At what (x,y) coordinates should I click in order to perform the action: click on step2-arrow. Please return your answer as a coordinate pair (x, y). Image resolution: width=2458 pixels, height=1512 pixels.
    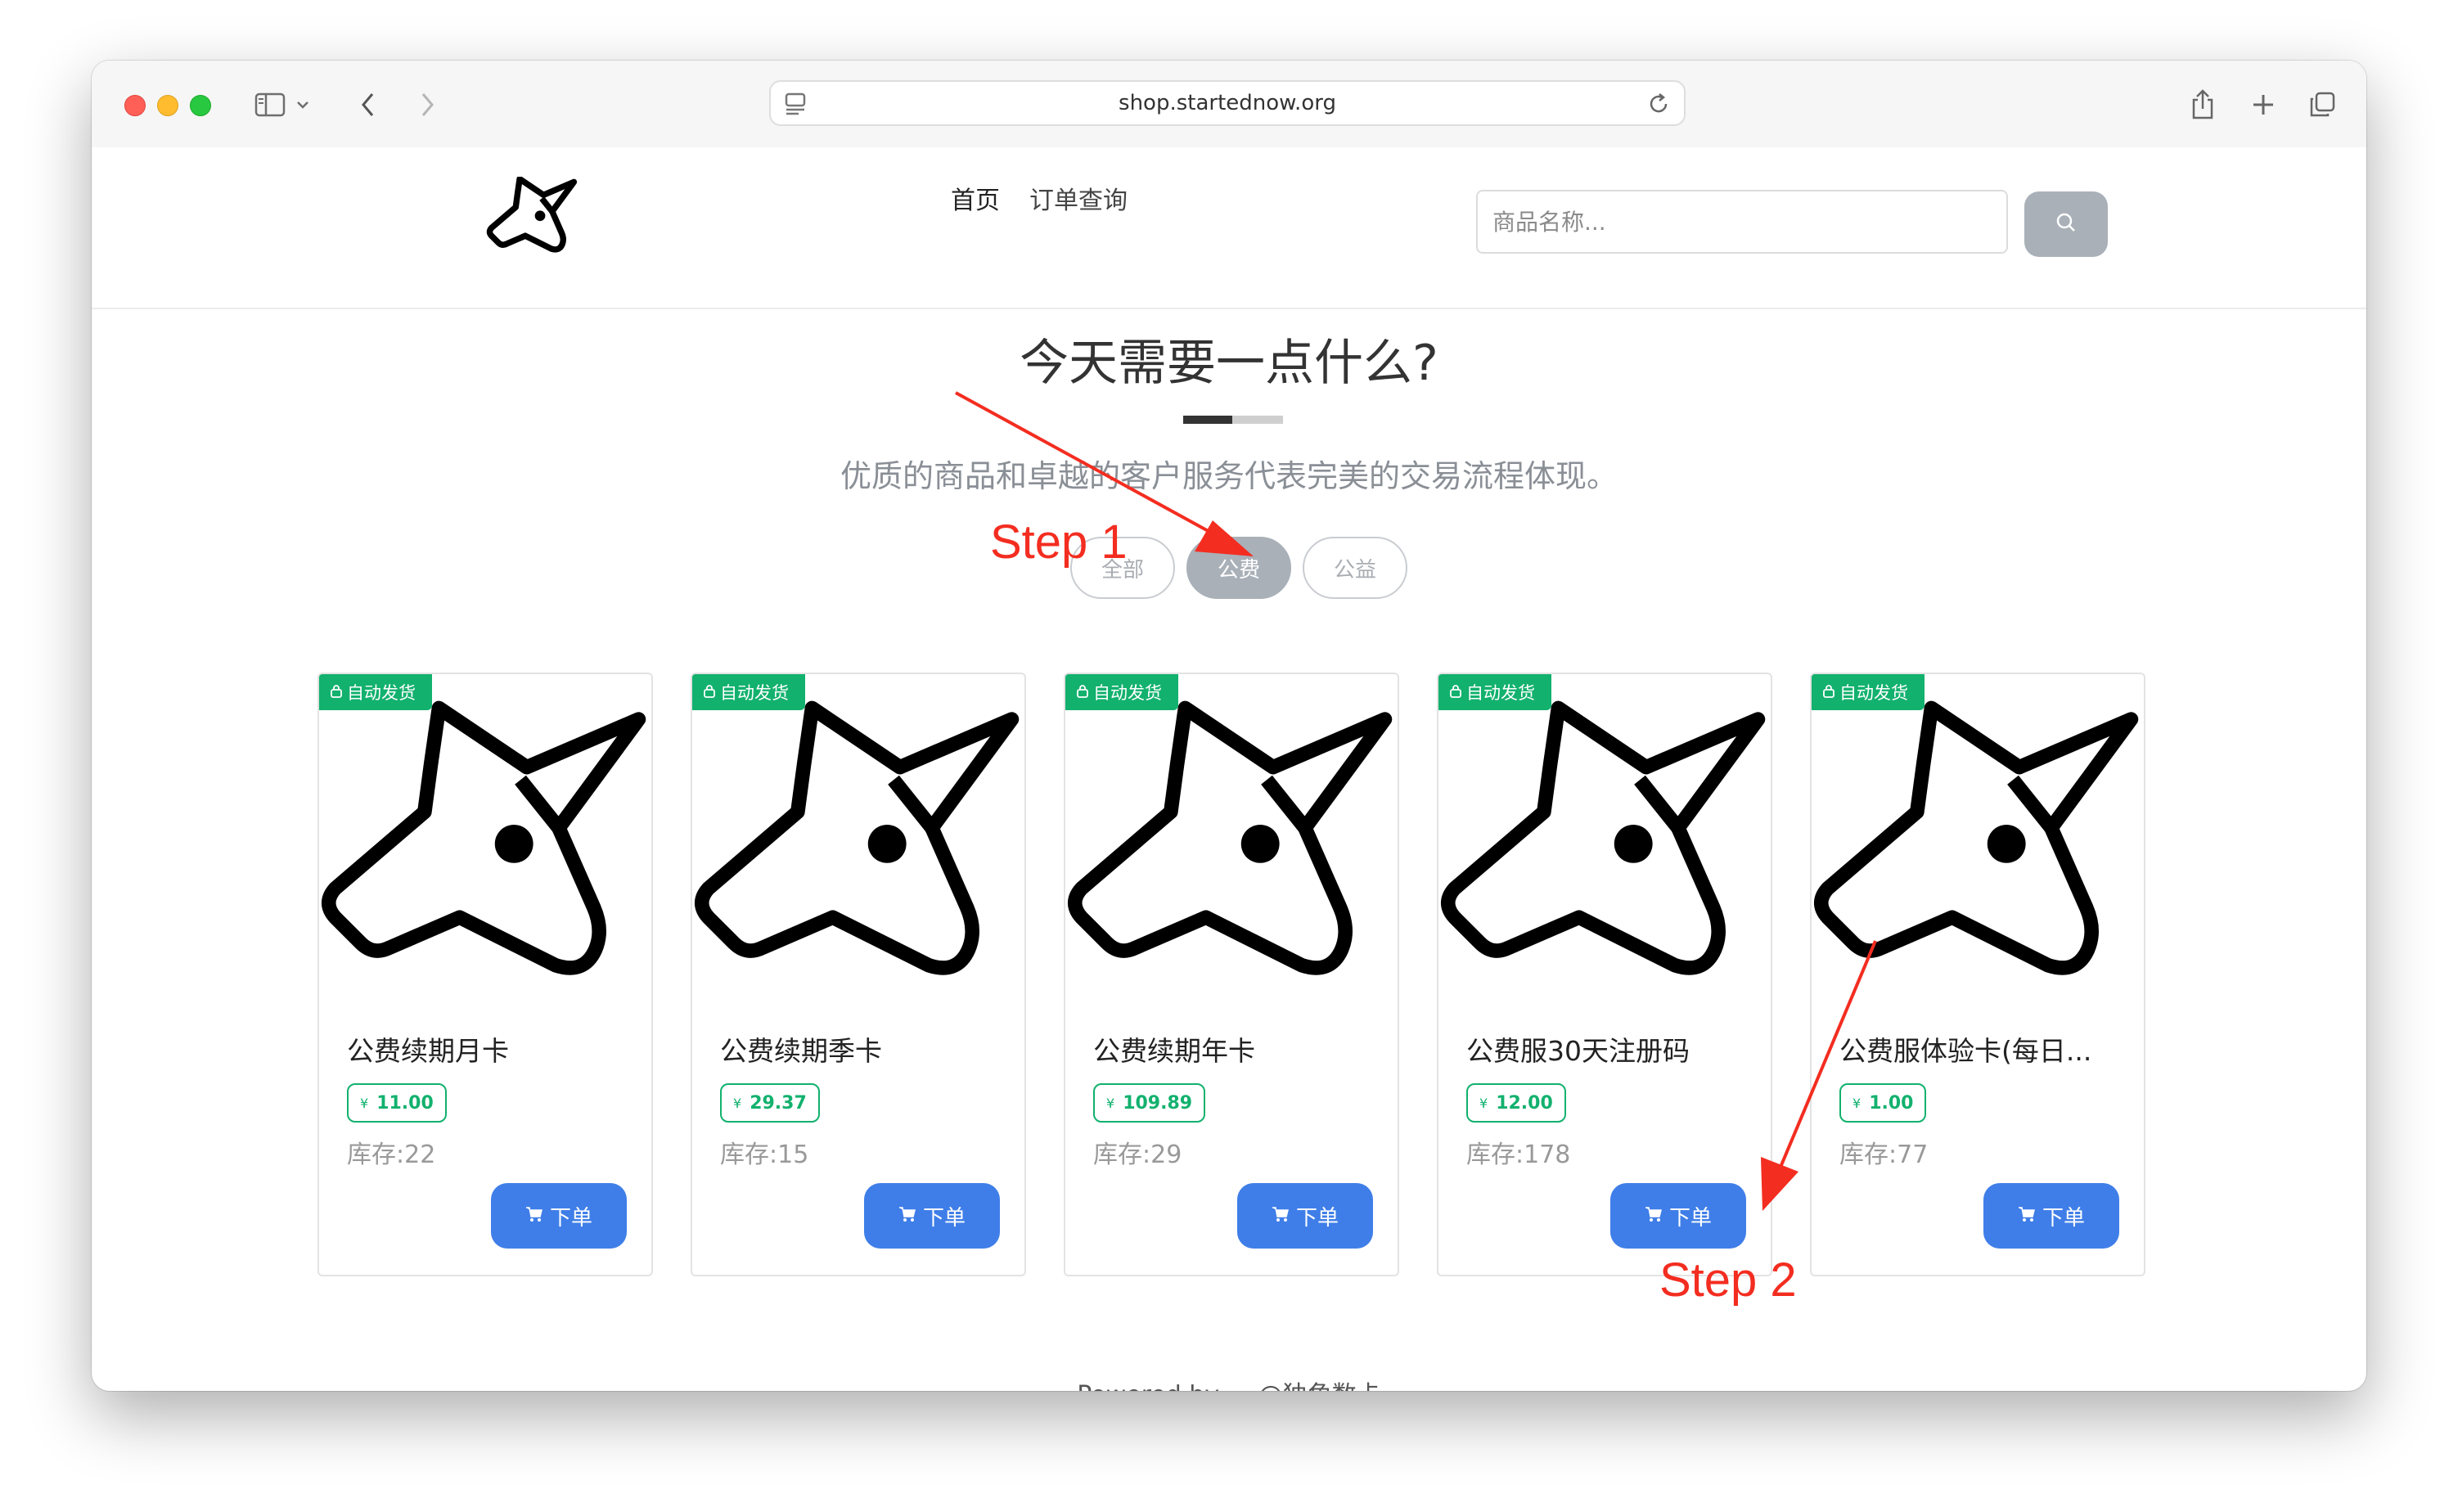
    Looking at the image, I should click on (1819, 1075).